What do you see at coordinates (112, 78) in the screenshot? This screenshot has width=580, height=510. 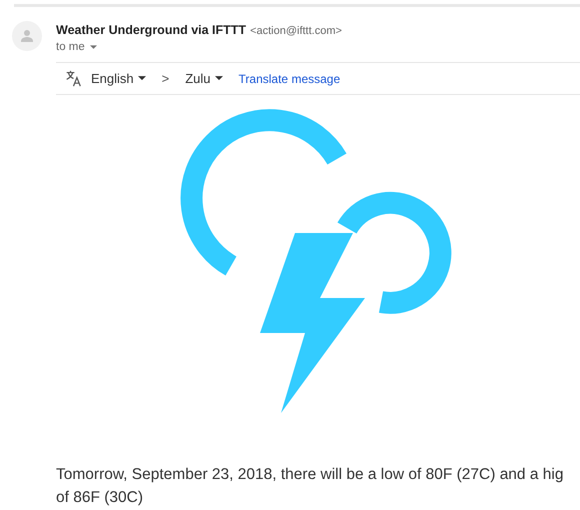 I see `source-language-dropdown: English` at bounding box center [112, 78].